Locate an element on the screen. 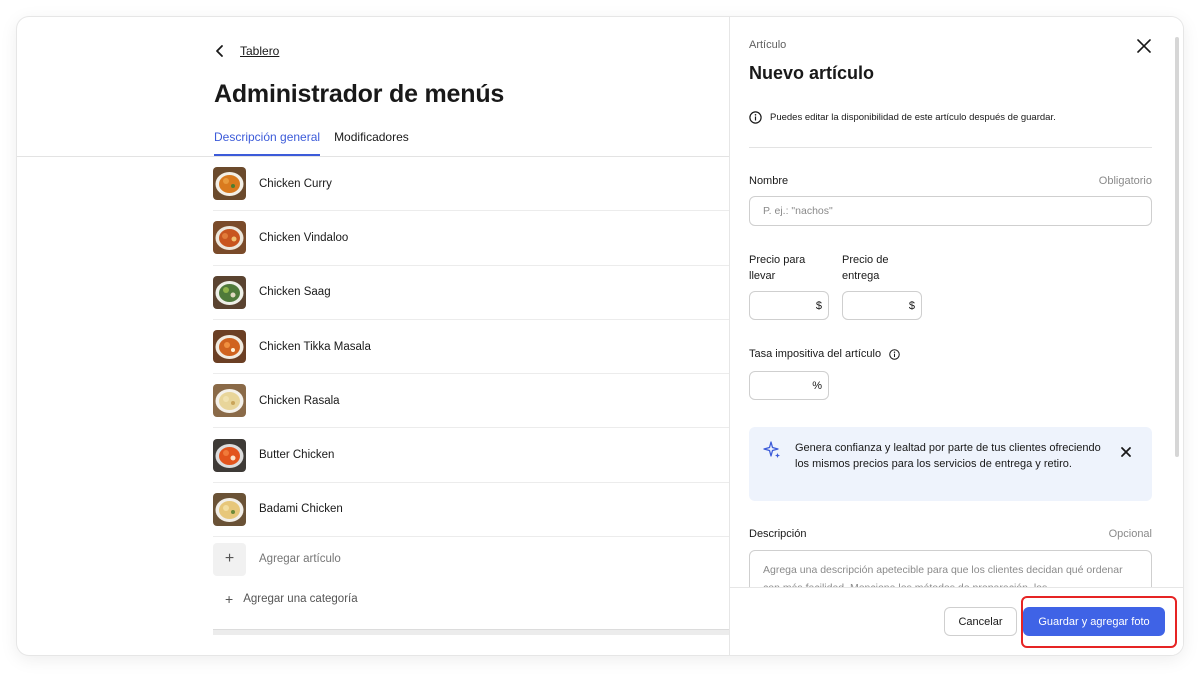 This screenshot has width=1200, height=689. delivery-price-input: $ is located at coordinates (882, 305).